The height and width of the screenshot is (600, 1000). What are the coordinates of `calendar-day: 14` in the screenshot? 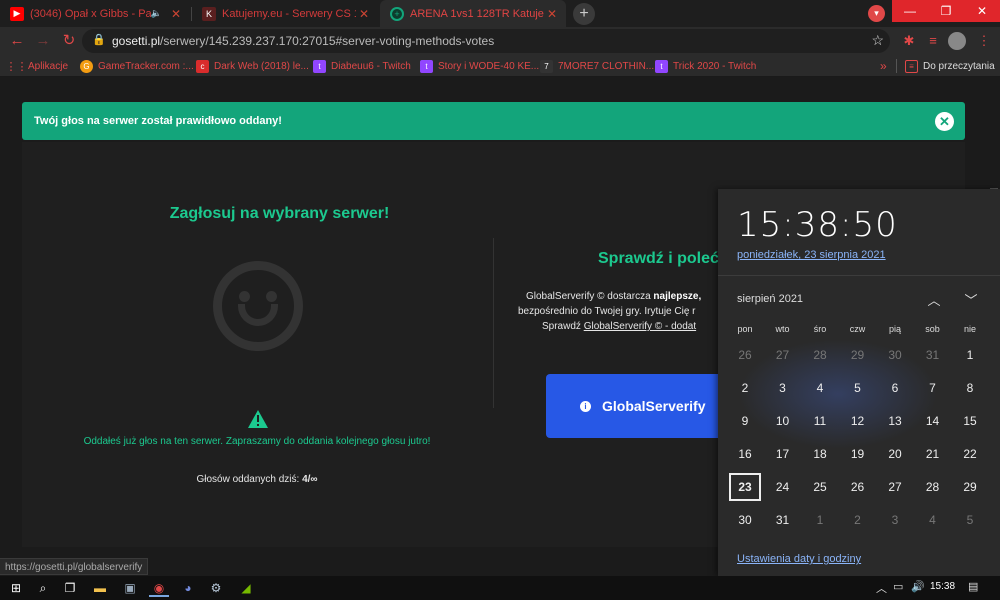 It's located at (933, 421).